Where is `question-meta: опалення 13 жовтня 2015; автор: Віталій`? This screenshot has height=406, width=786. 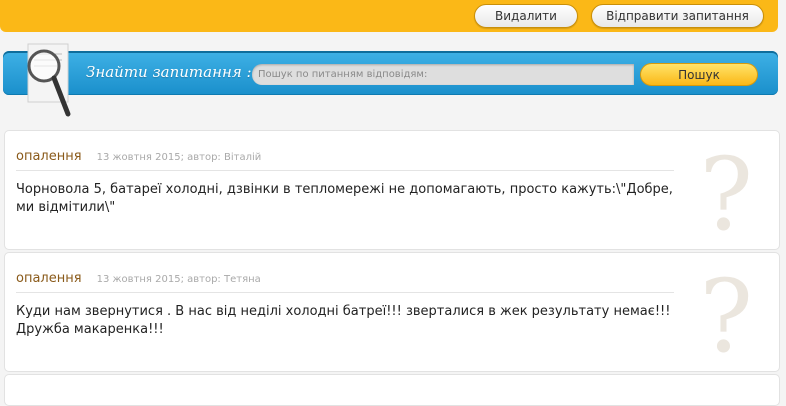 question-meta: опалення 13 жовтня 2015; автор: Віталій is located at coordinates (138, 154).